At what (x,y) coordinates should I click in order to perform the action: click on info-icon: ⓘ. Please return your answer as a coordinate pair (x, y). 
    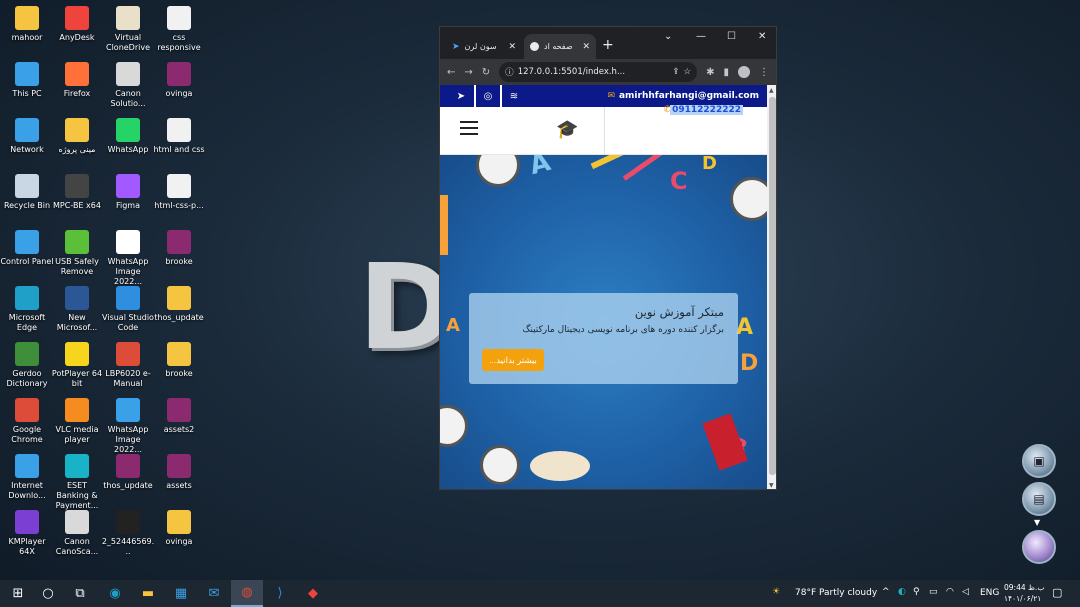
    Looking at the image, I should click on (509, 72).